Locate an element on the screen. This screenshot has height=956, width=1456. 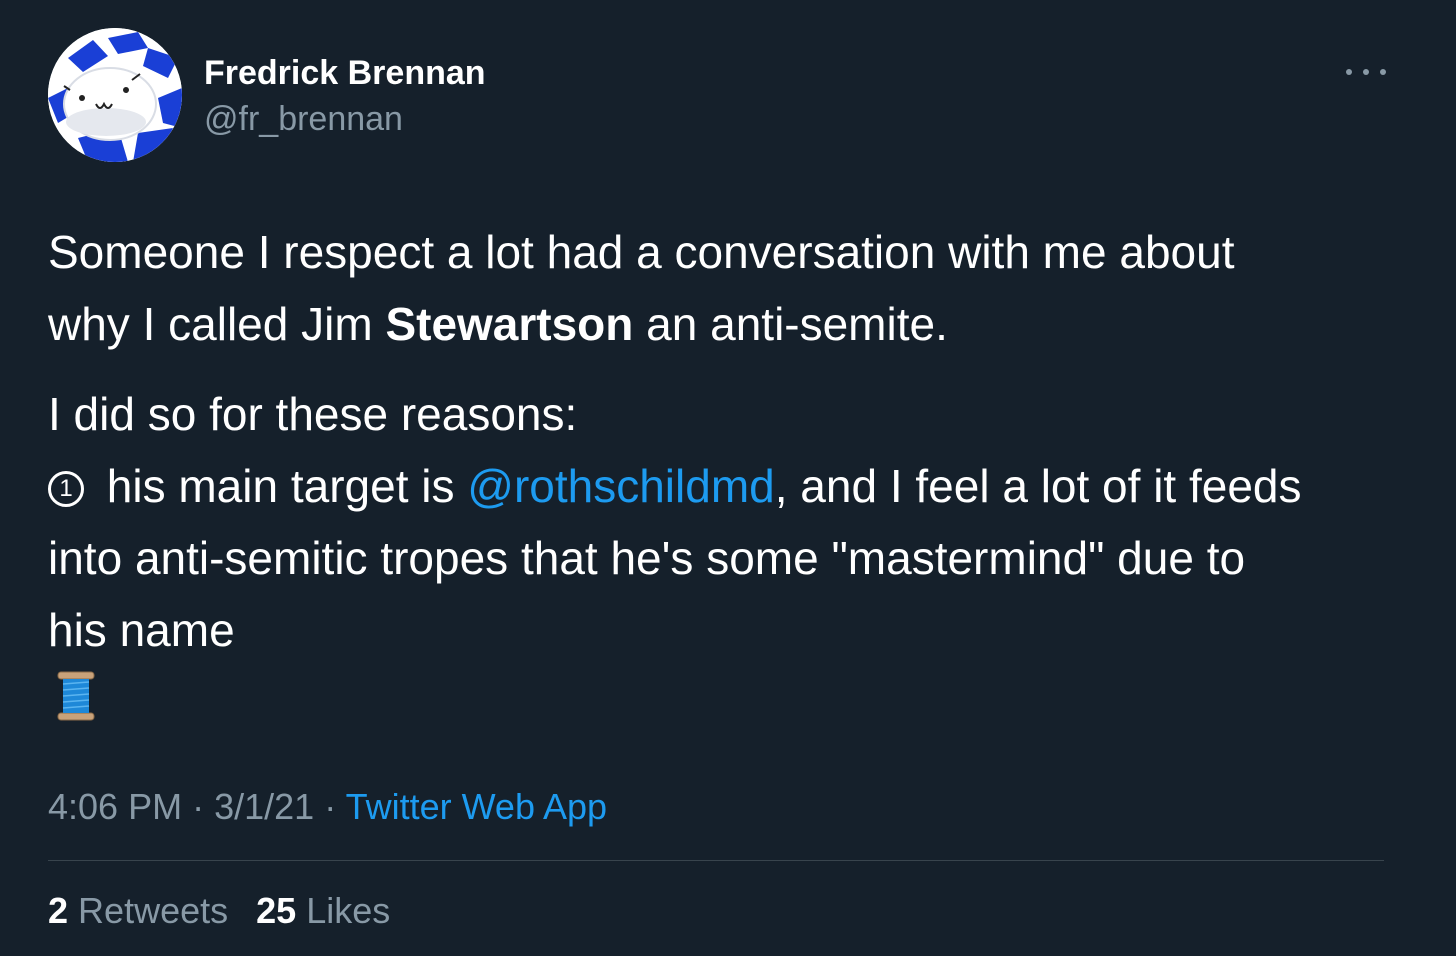
tweet-text-segment: I did so for these reasons: is located at coordinates (313, 414).